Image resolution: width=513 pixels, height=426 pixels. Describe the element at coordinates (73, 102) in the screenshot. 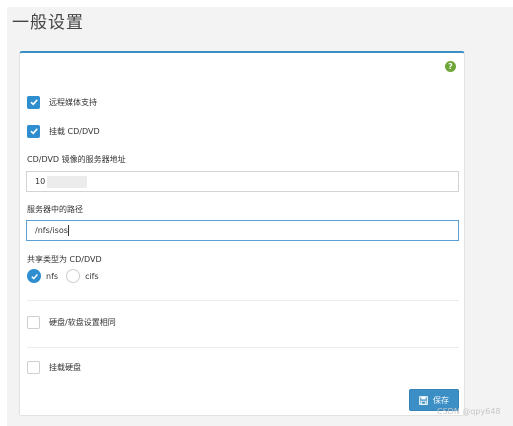

I see `remote-media-label: 远程媒体支持` at that location.